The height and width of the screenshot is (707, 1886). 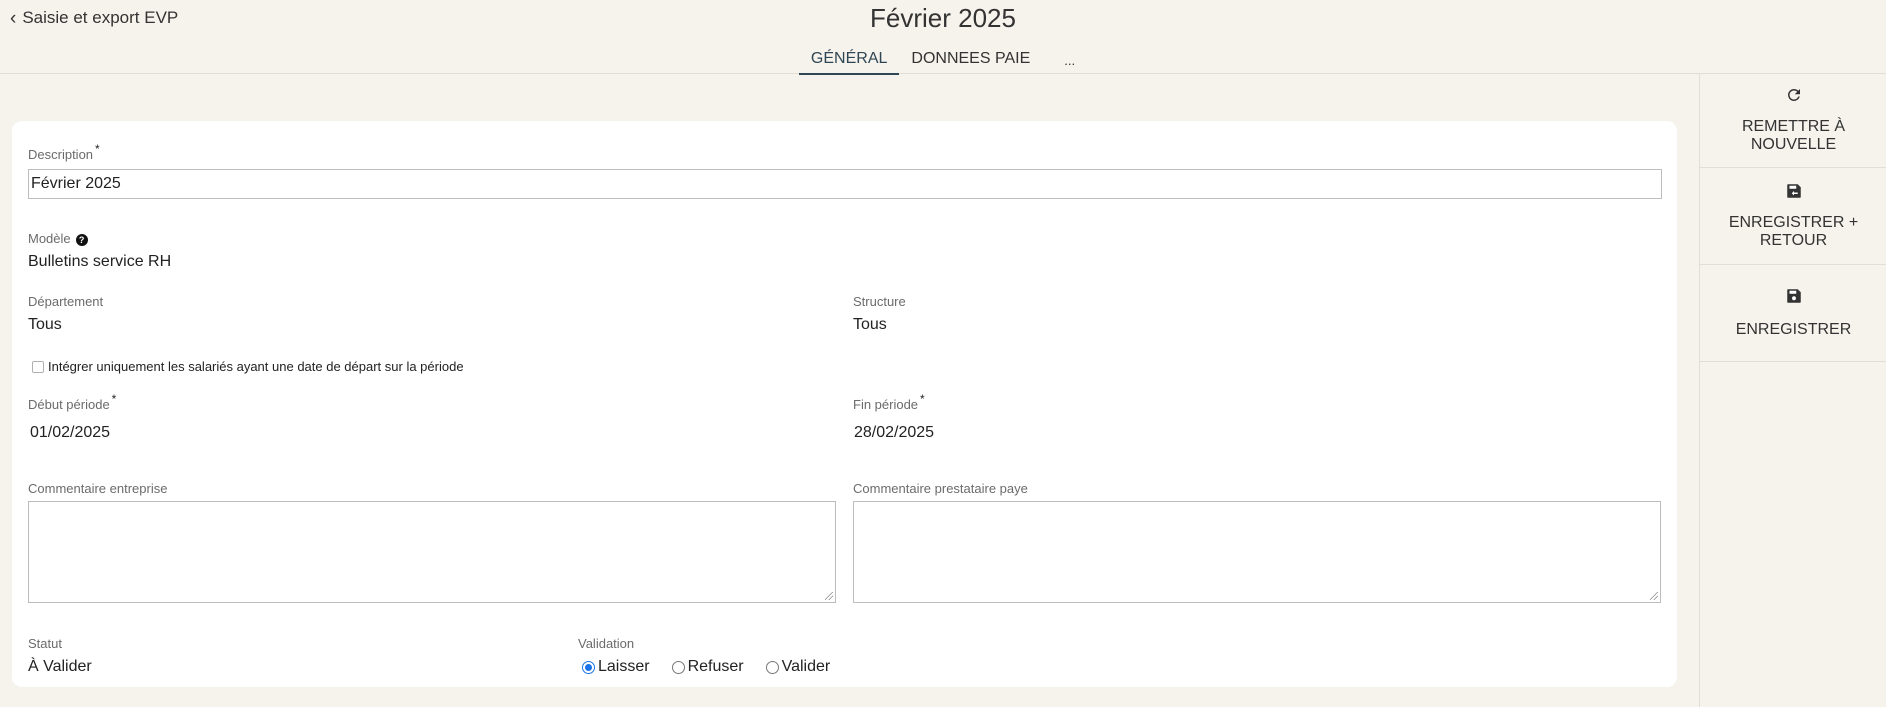 I want to click on description-input, so click(x=845, y=184).